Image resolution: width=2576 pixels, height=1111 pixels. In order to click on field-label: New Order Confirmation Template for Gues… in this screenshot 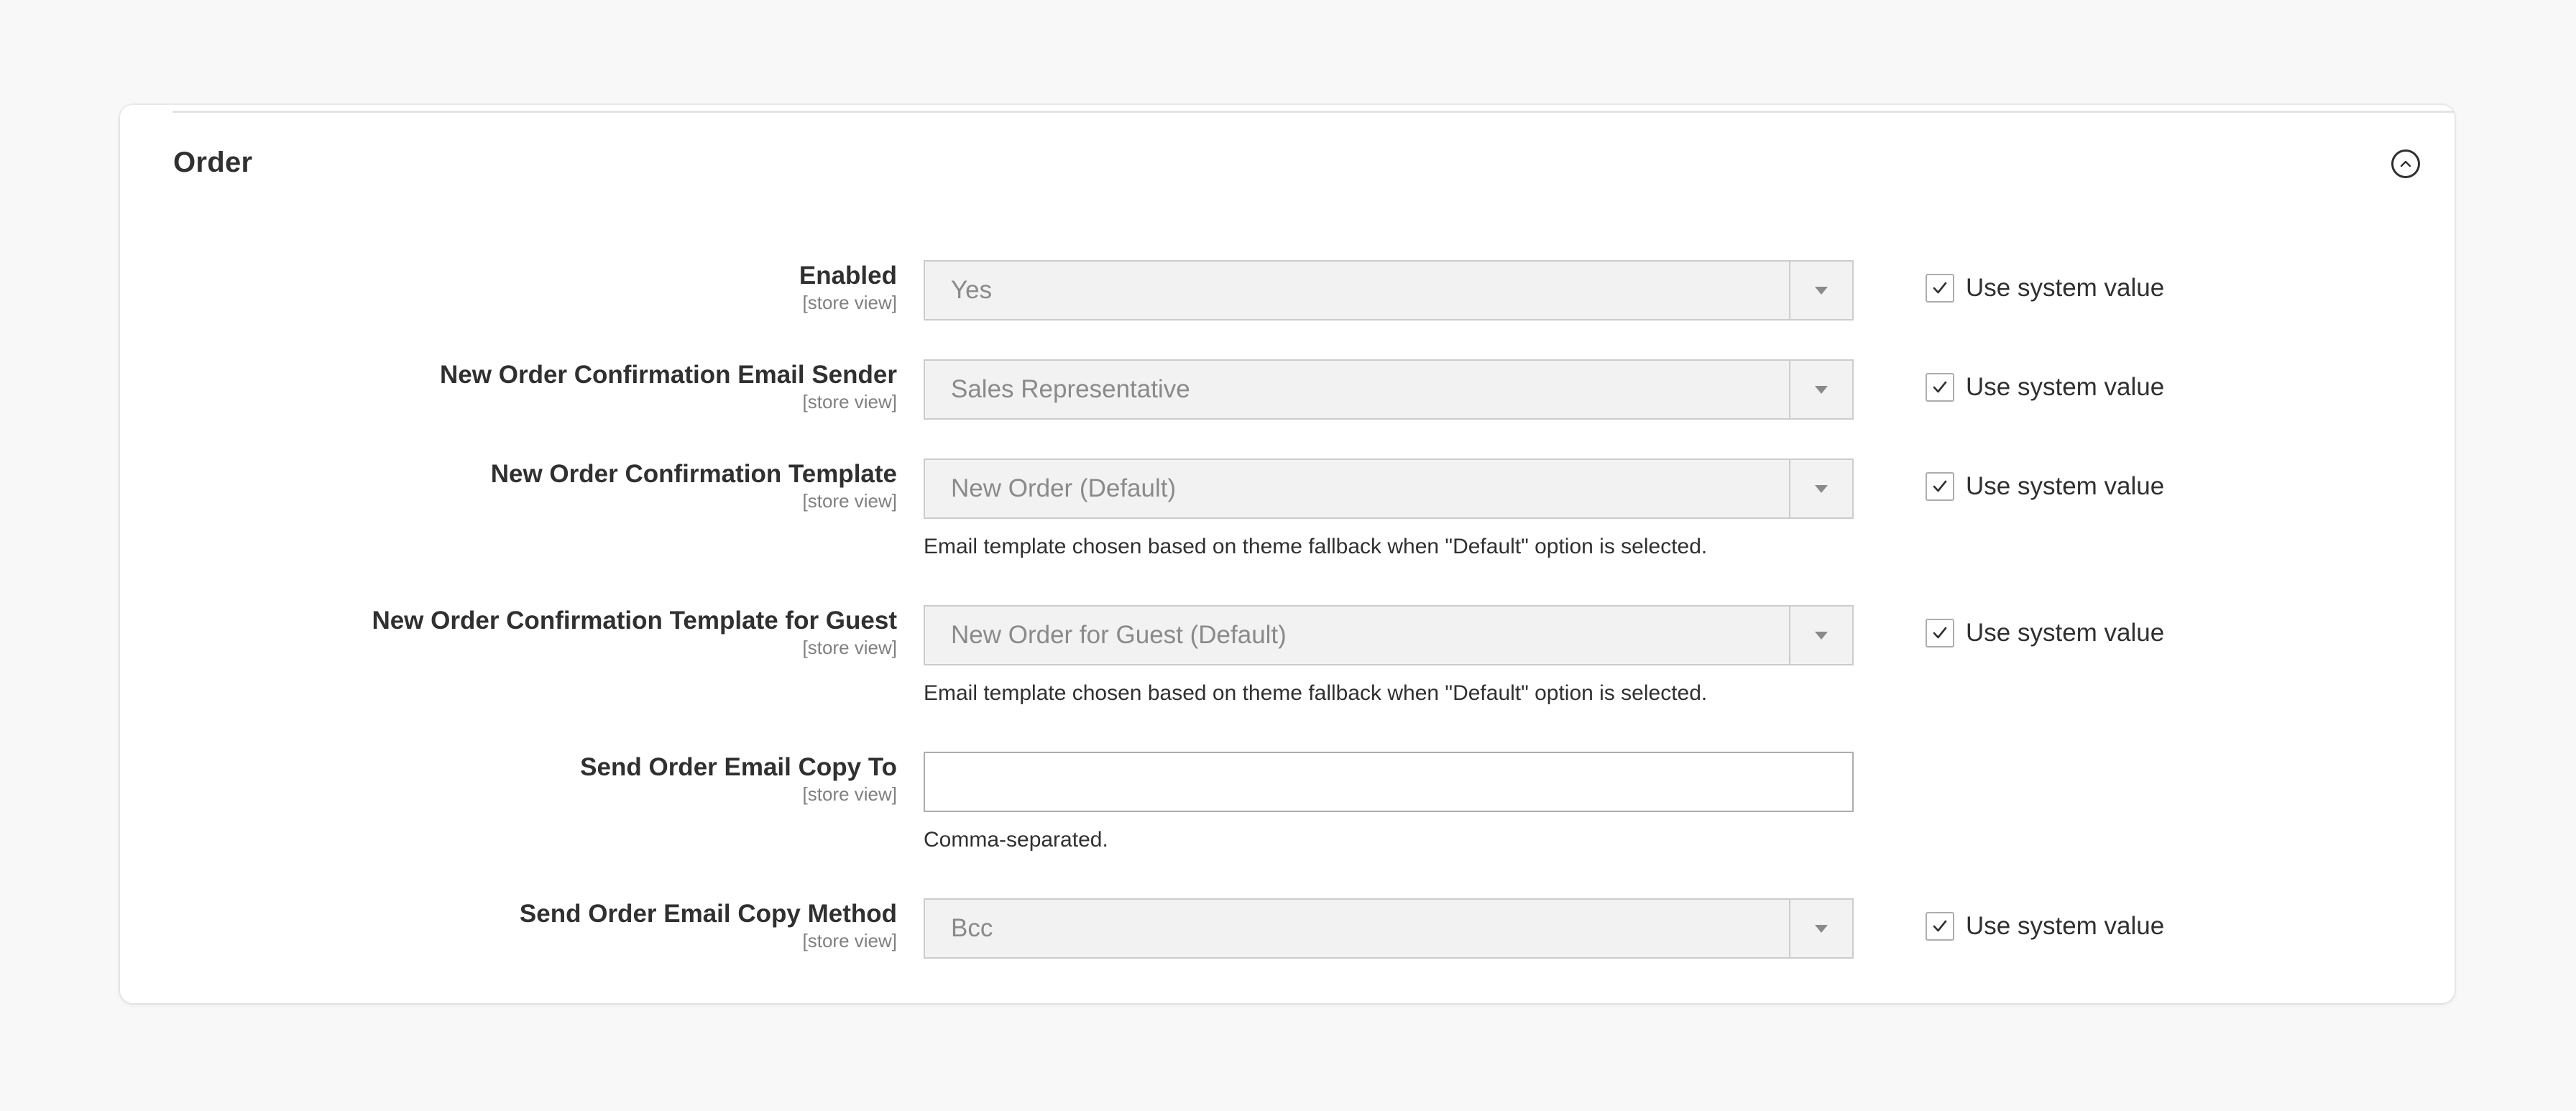, I will do `click(634, 621)`.